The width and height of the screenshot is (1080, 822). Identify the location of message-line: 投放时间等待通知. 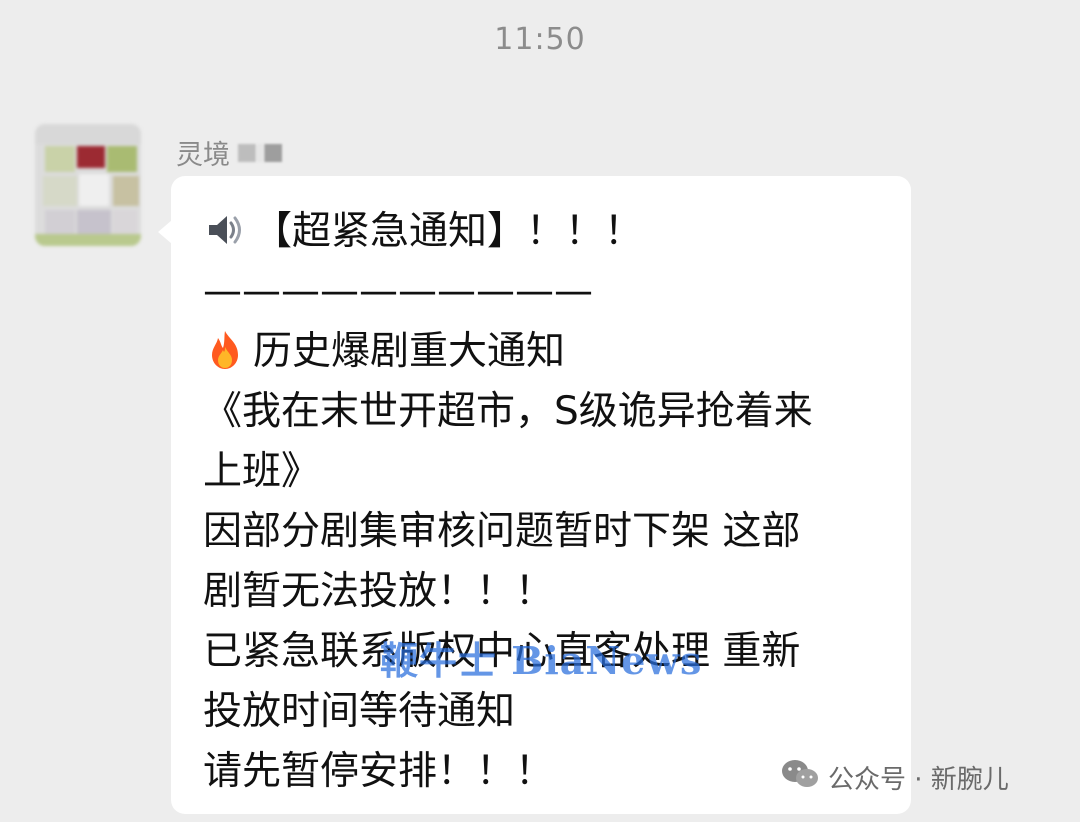
(359, 711).